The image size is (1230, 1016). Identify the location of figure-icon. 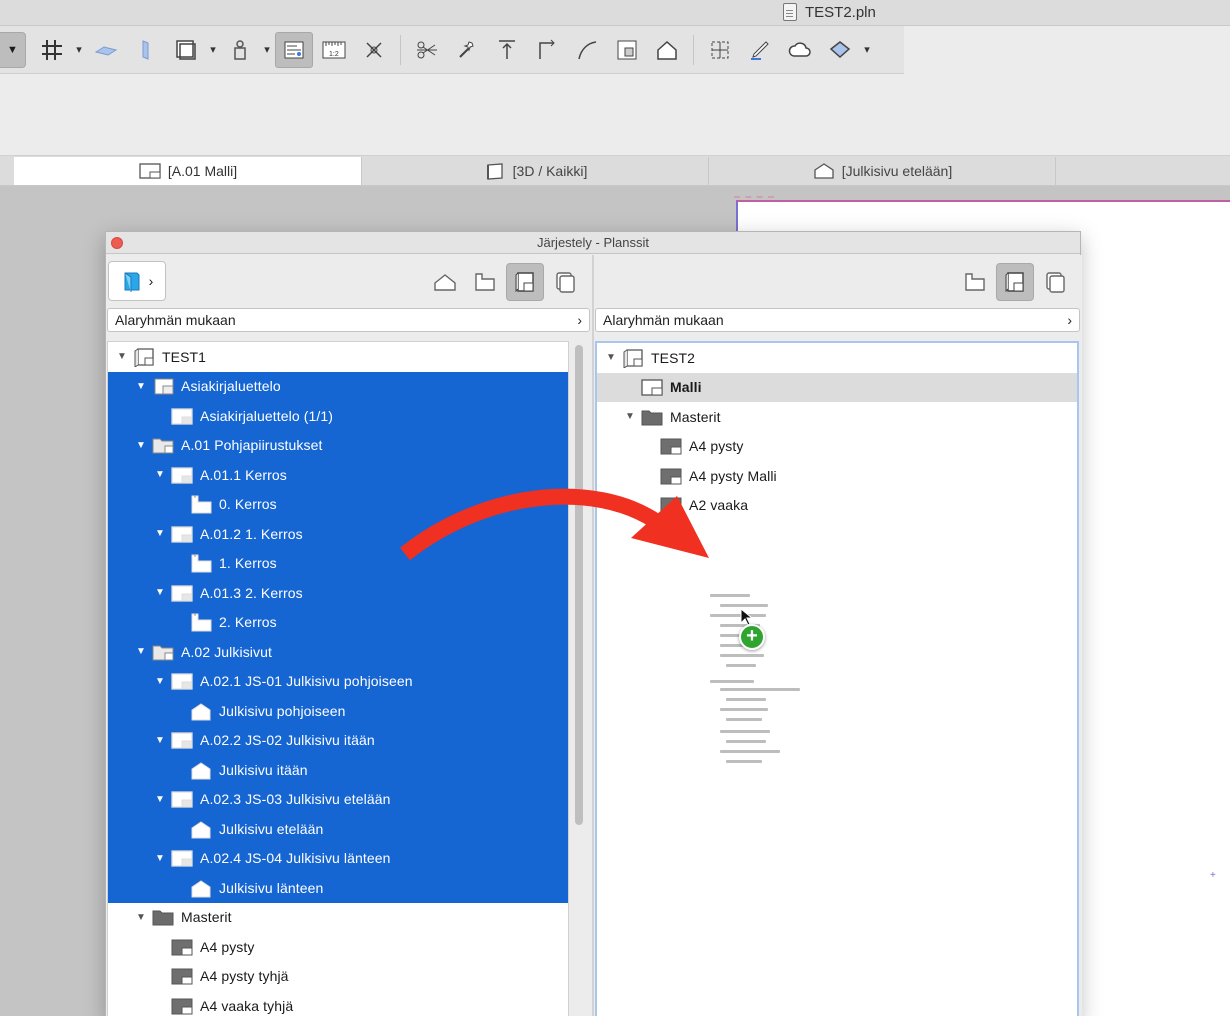
(240, 50).